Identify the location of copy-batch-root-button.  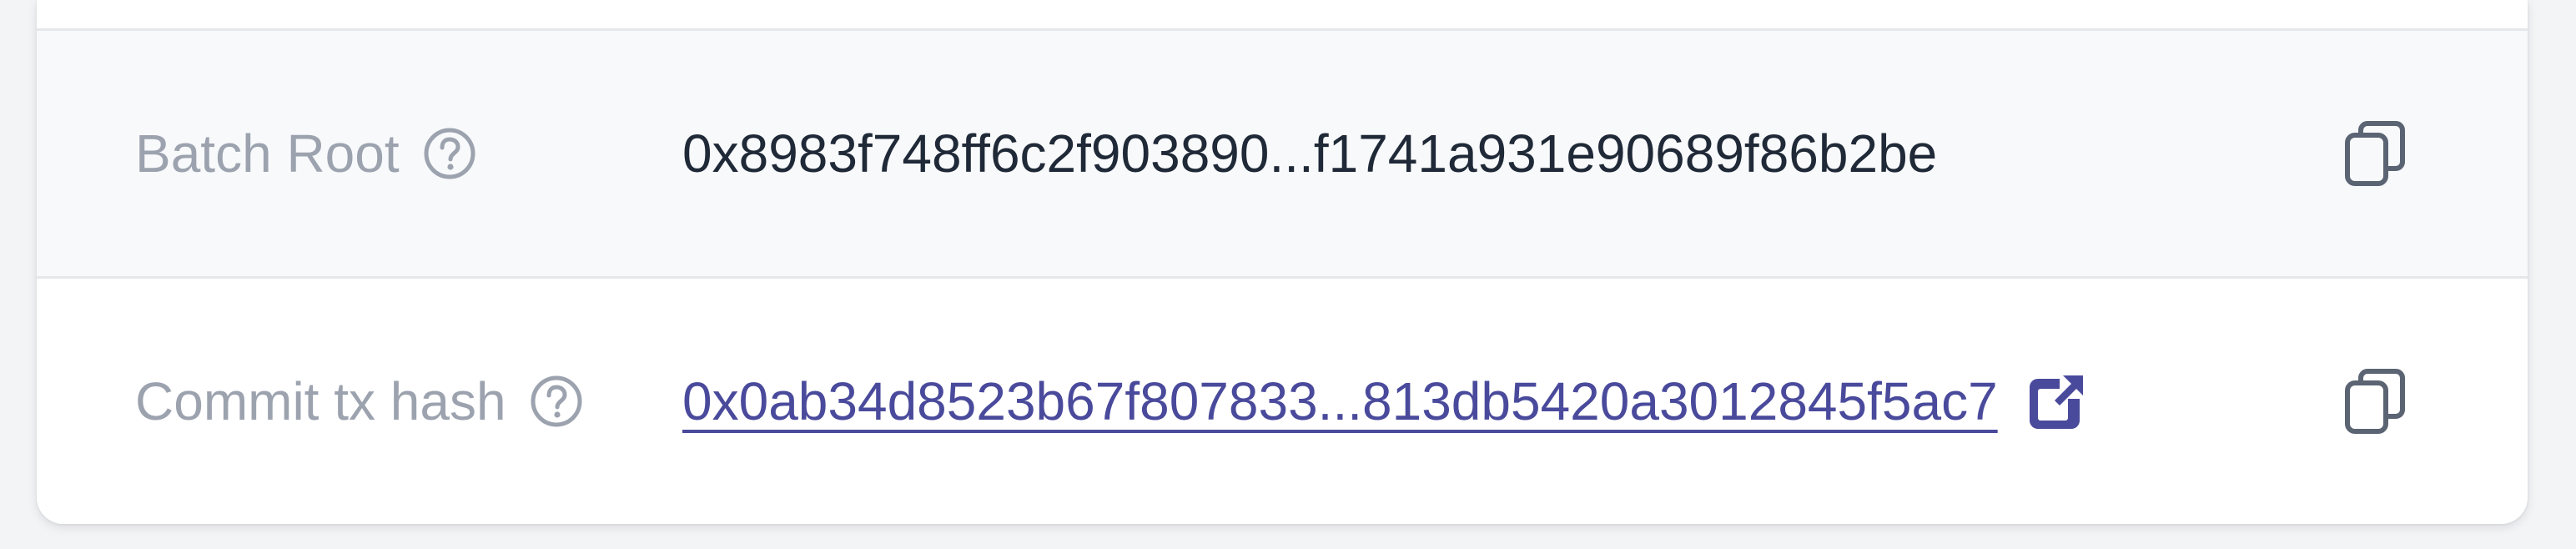
(2375, 153).